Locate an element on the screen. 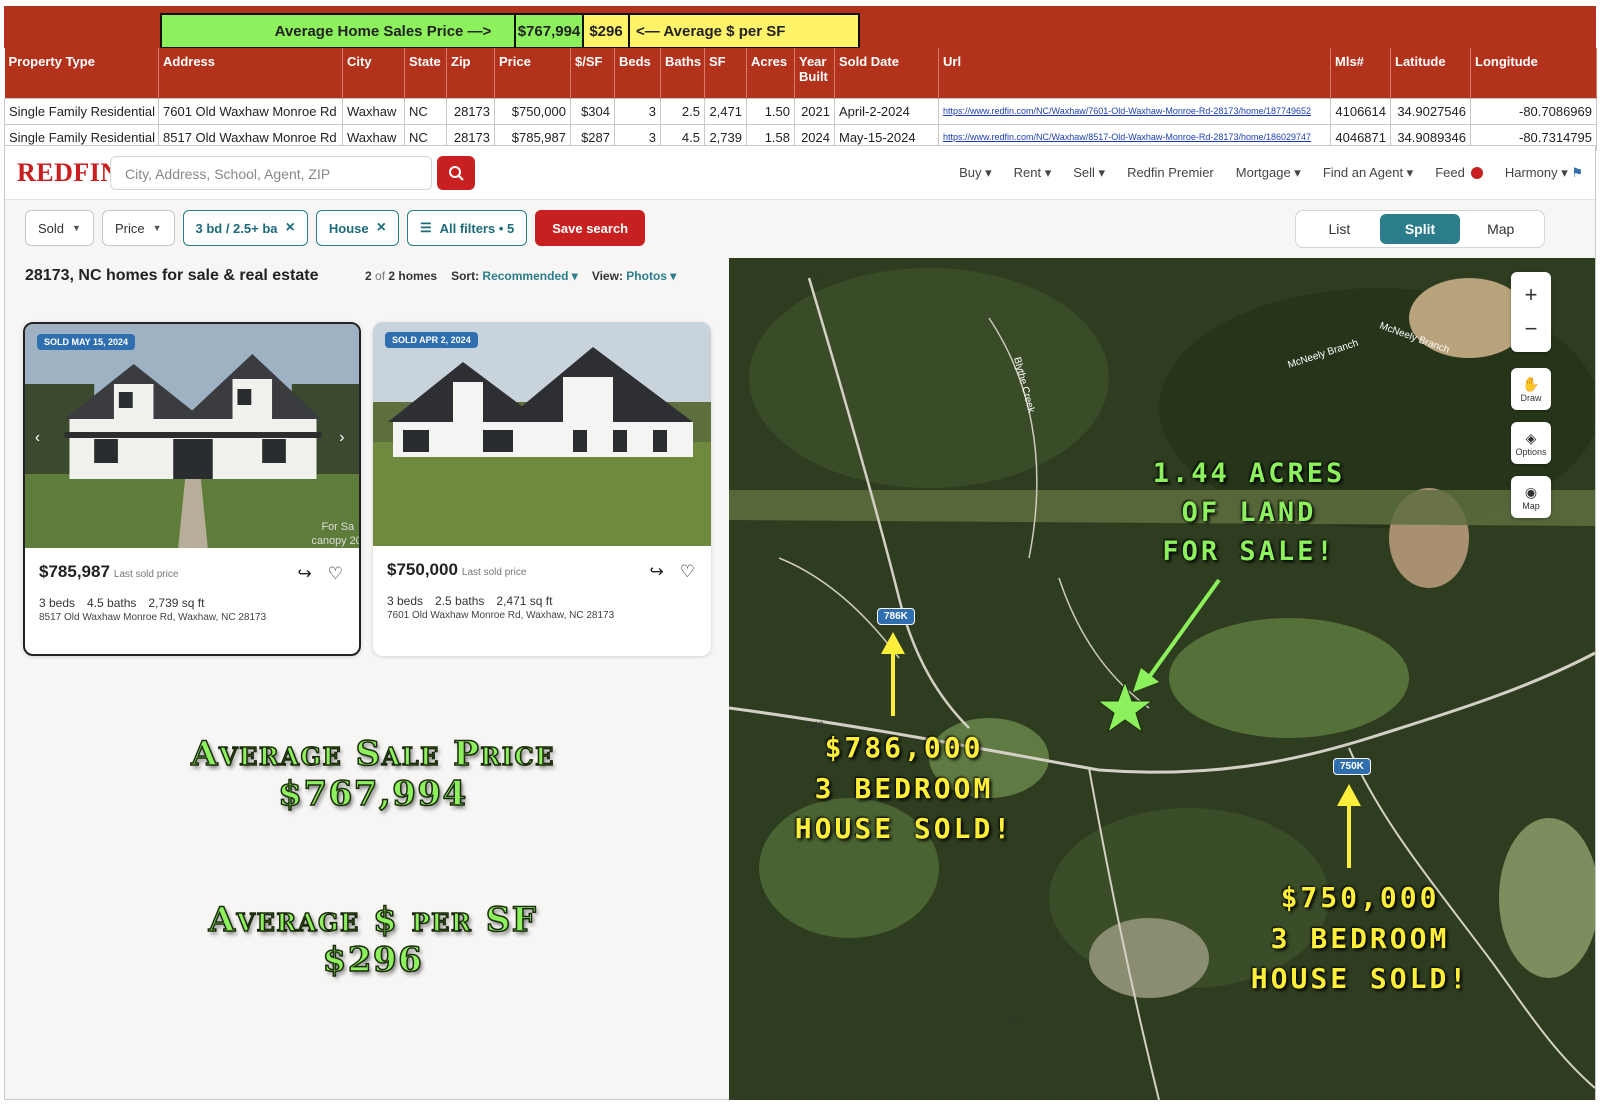  beds-baths-filter: 3 bd / 2.5+ ba × is located at coordinates (245, 228).